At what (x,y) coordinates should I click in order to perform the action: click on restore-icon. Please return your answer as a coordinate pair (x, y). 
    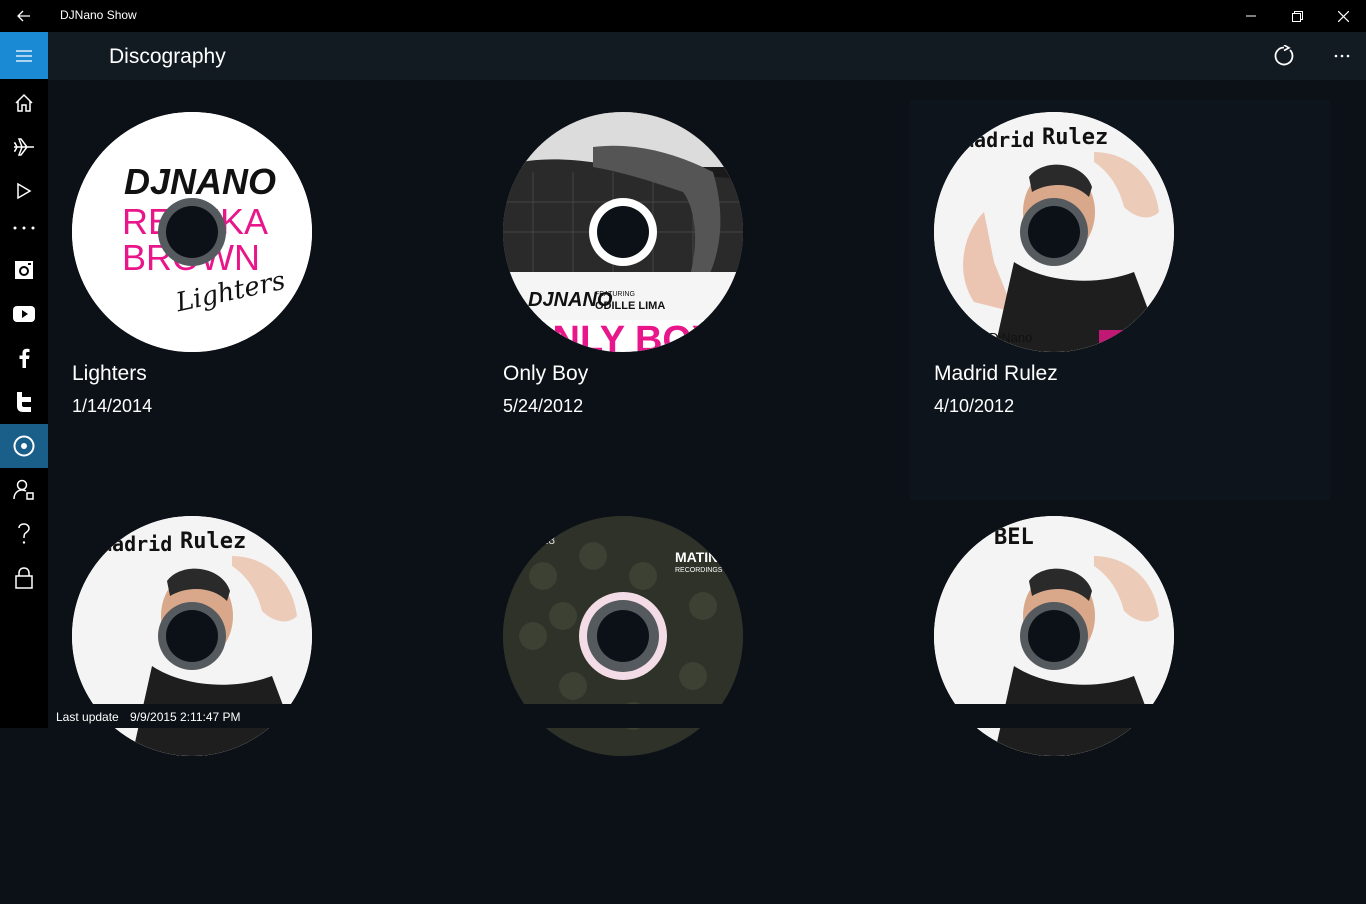
    Looking at the image, I should click on (1297, 16).